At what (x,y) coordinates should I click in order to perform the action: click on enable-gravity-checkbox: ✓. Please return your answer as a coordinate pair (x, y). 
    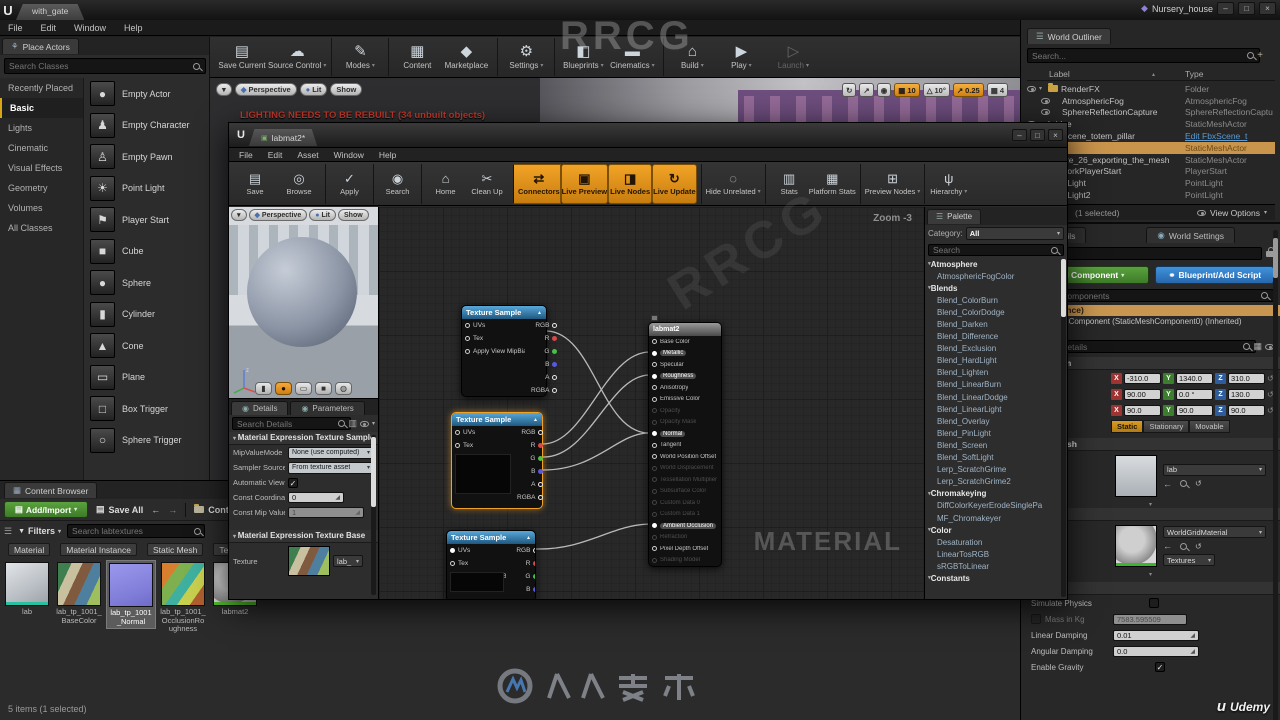
    Looking at the image, I should click on (1160, 667).